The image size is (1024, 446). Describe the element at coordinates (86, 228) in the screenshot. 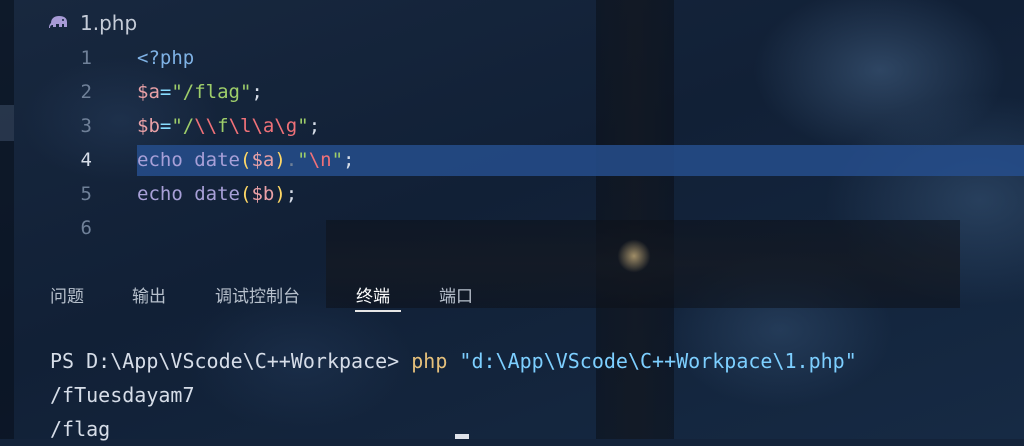

I see `line-number: 6` at that location.